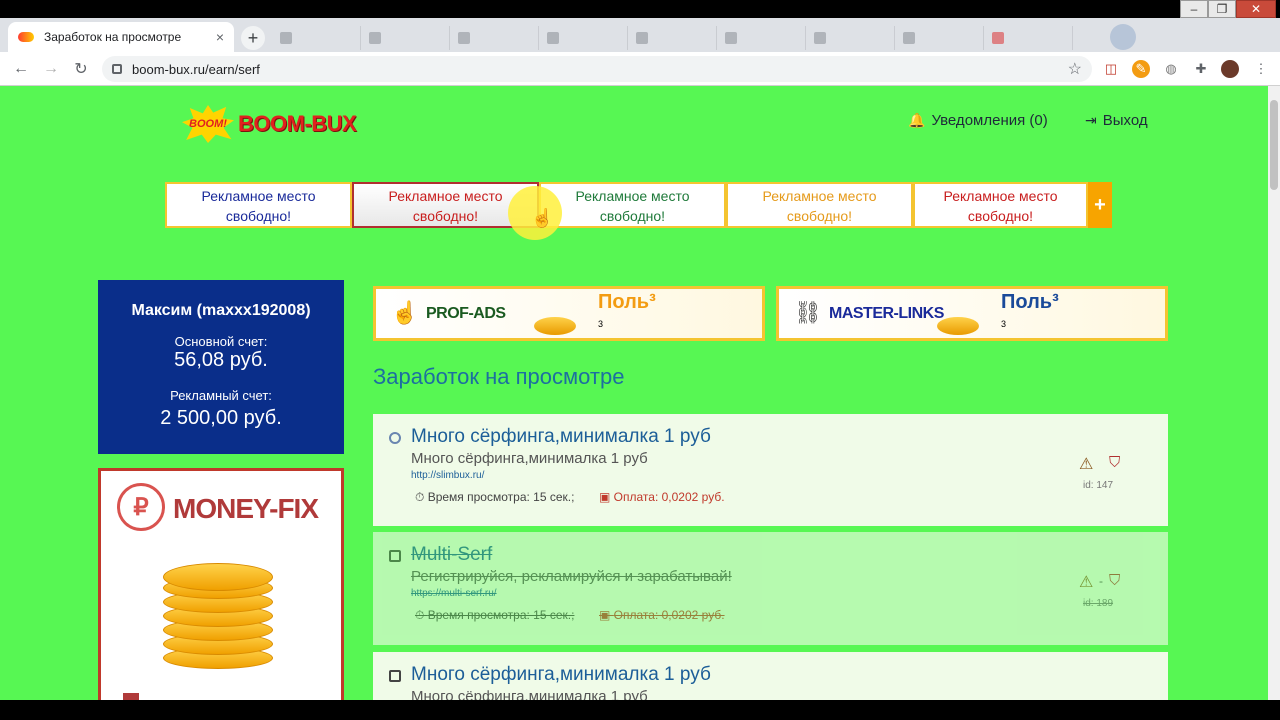 This screenshot has width=1280, height=720. I want to click on tab-search-icon, so click(1123, 37).